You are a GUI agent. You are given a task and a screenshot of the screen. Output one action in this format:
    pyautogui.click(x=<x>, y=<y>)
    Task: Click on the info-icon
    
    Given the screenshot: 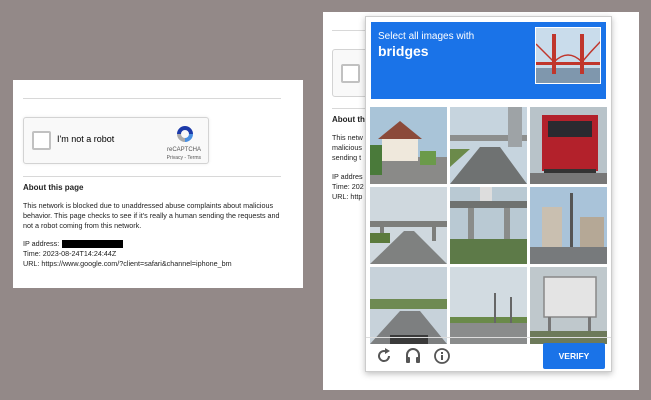 What is the action you would take?
    pyautogui.click(x=442, y=356)
    